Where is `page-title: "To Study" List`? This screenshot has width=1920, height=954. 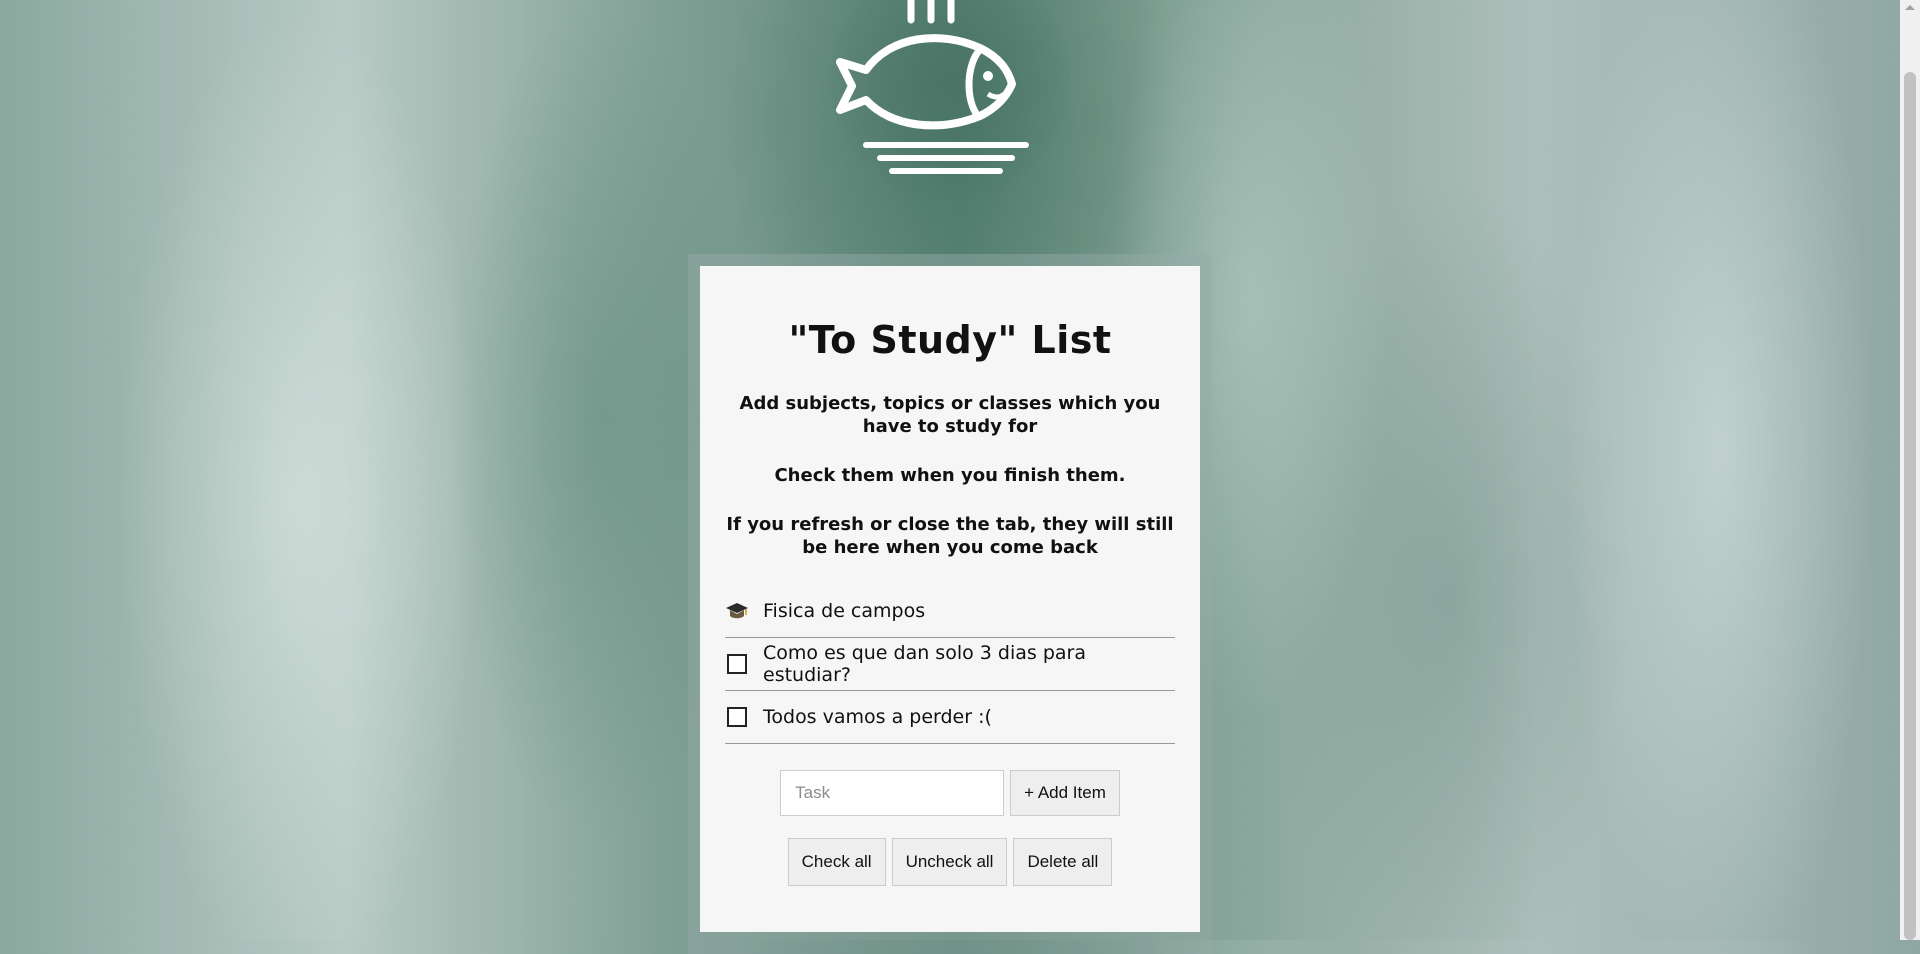 page-title: "To Study" List is located at coordinates (950, 340).